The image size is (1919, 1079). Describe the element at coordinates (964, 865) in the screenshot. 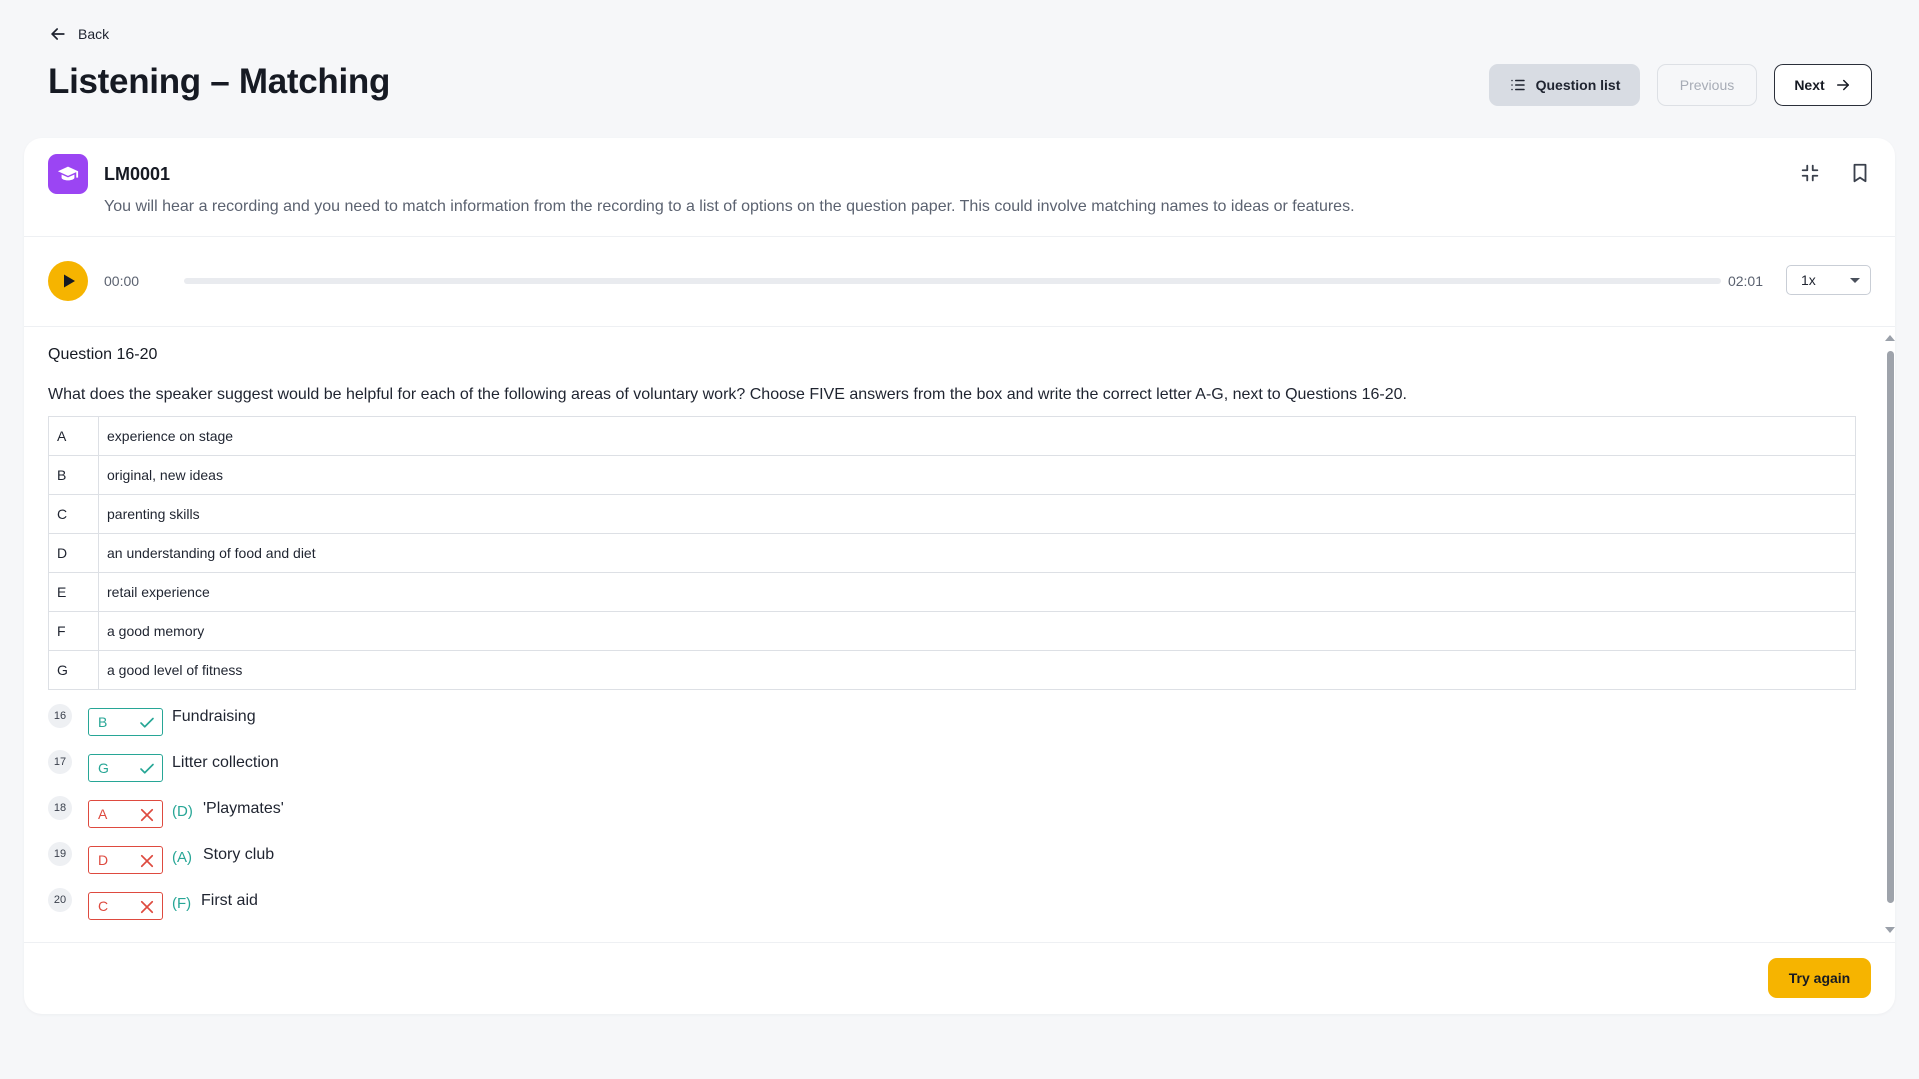

I see `answer-row: 19 D (A) Story club` at that location.